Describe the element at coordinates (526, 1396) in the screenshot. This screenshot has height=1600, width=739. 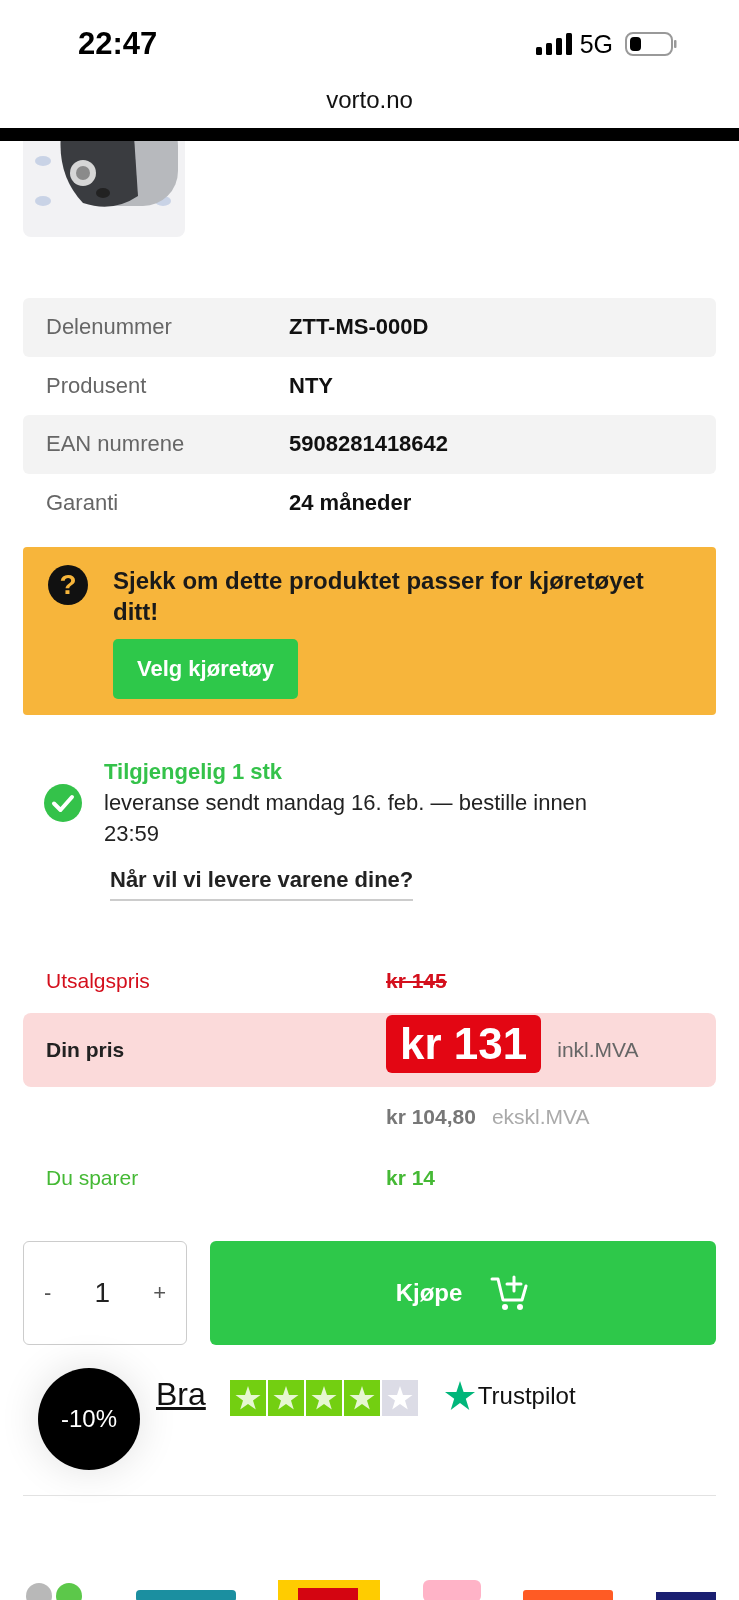
I see `trustpilot-label: Trustpilot` at that location.